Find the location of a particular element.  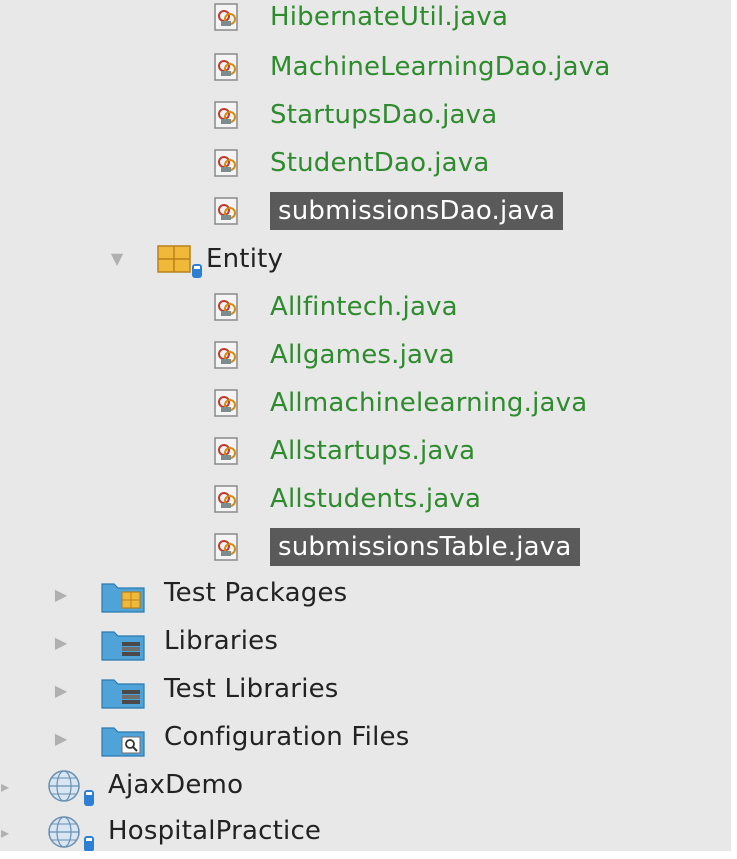

tree-row-folder: ▶ Test Packages is located at coordinates (360, 595).